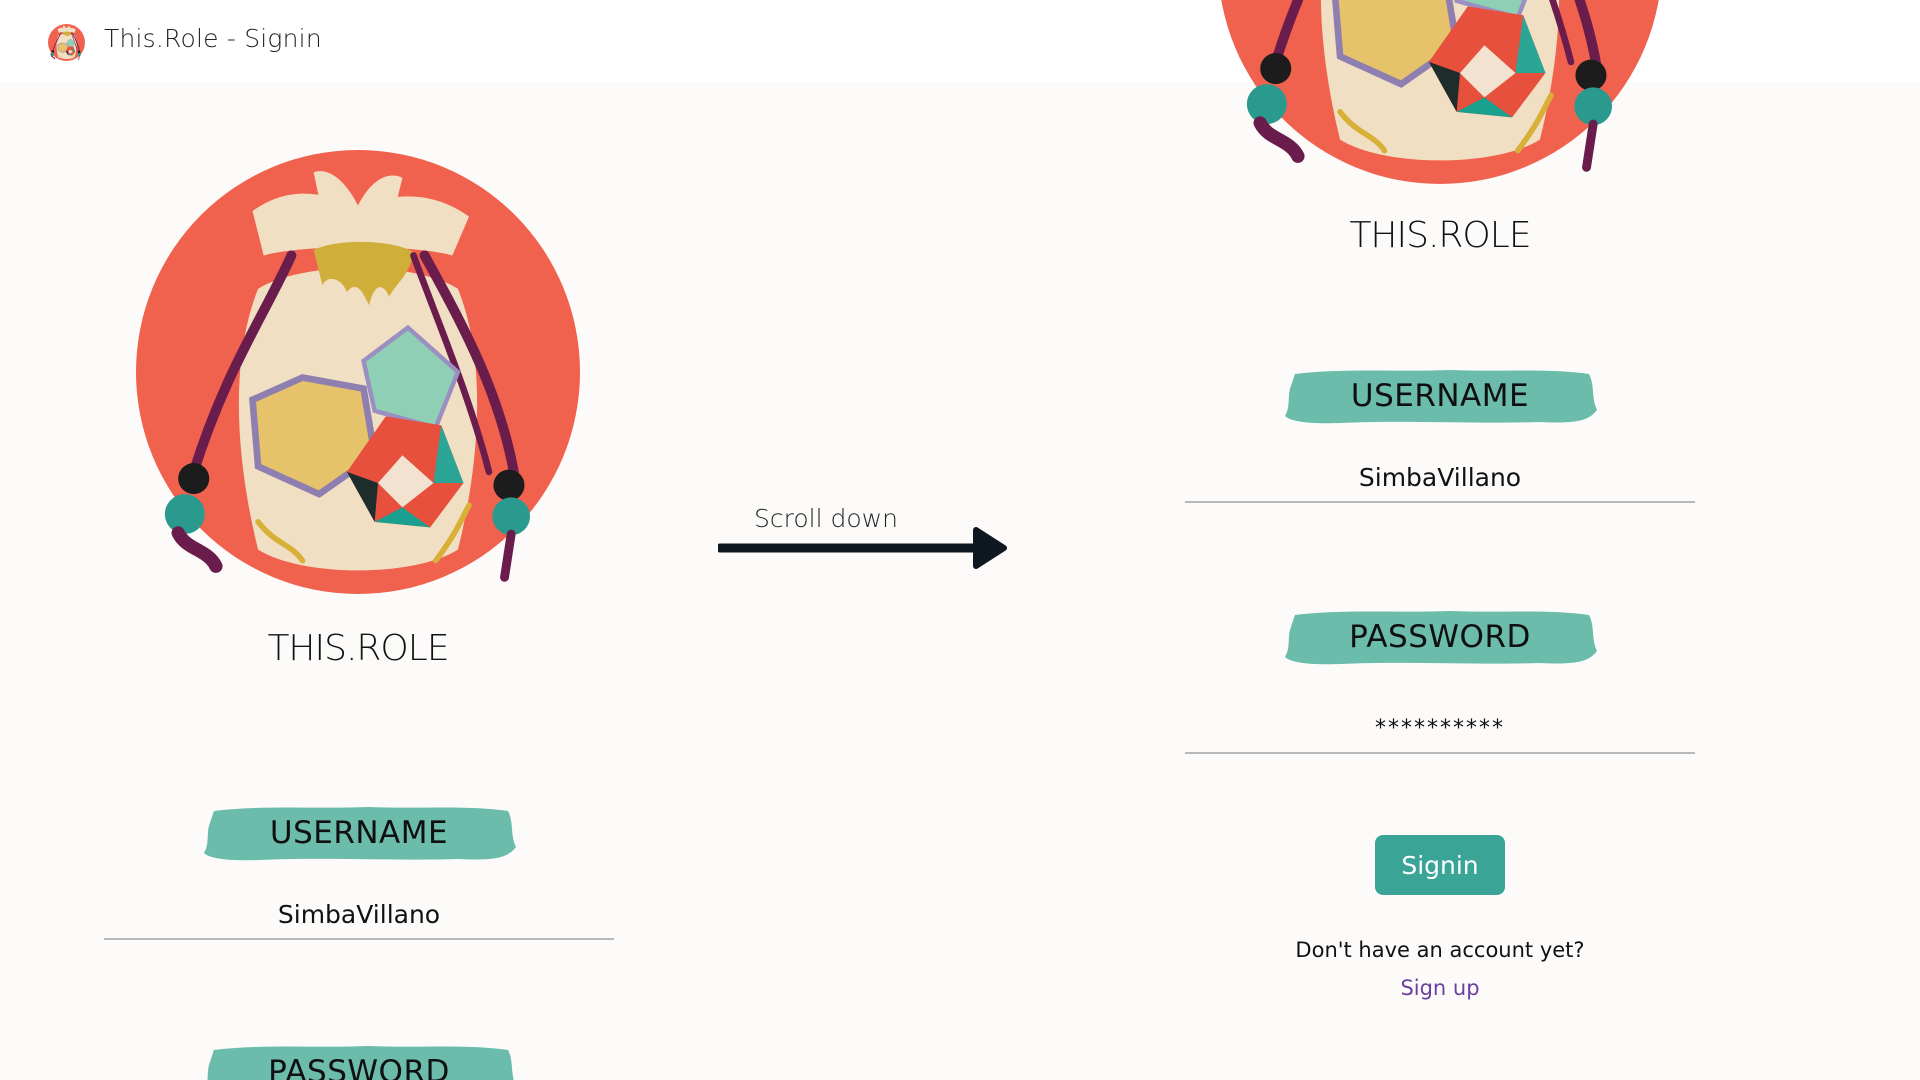 Image resolution: width=1920 pixels, height=1080 pixels. What do you see at coordinates (213, 38) in the screenshot?
I see `tab-title: This.Role - Signin` at bounding box center [213, 38].